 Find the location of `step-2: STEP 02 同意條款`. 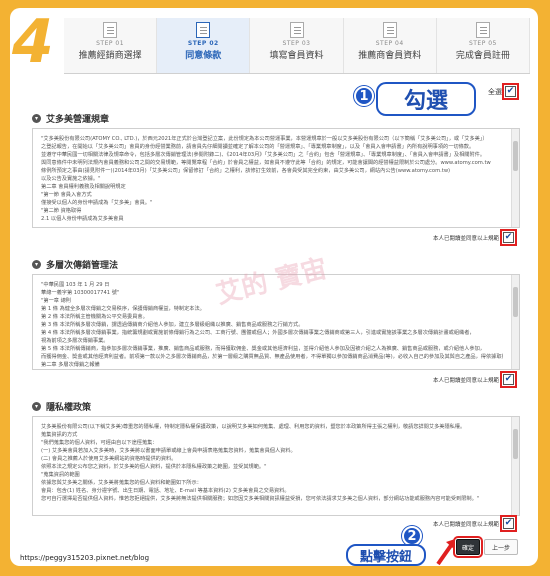

step-2: STEP 02 同意條款 is located at coordinates (204, 45).